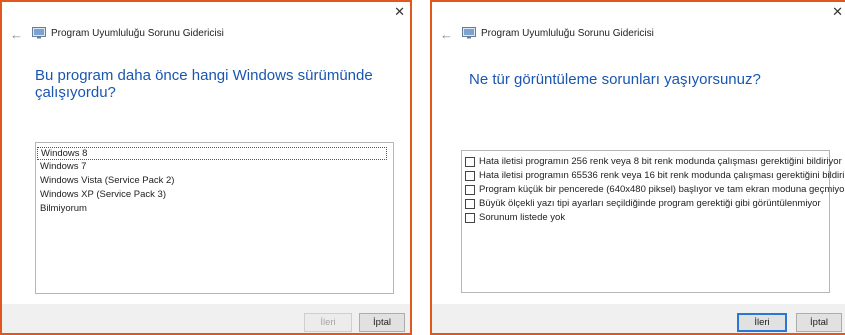  What do you see at coordinates (63, 167) in the screenshot?
I see `version-option-windows-7: Windows 7` at bounding box center [63, 167].